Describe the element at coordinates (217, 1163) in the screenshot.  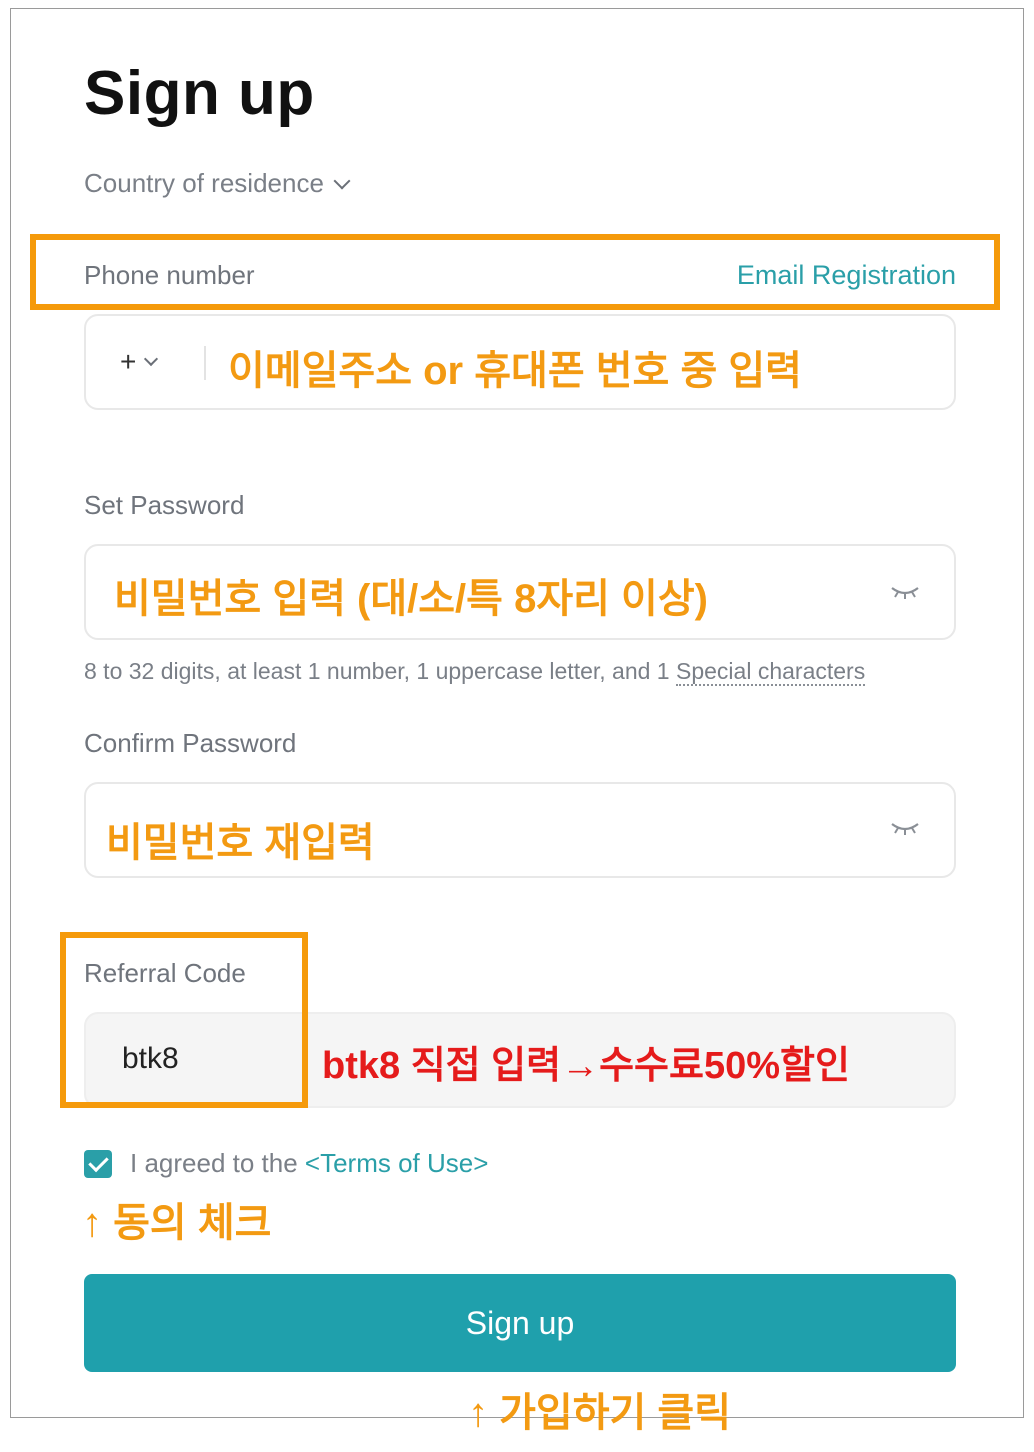
I see `terms-text: I agreed to the` at that location.